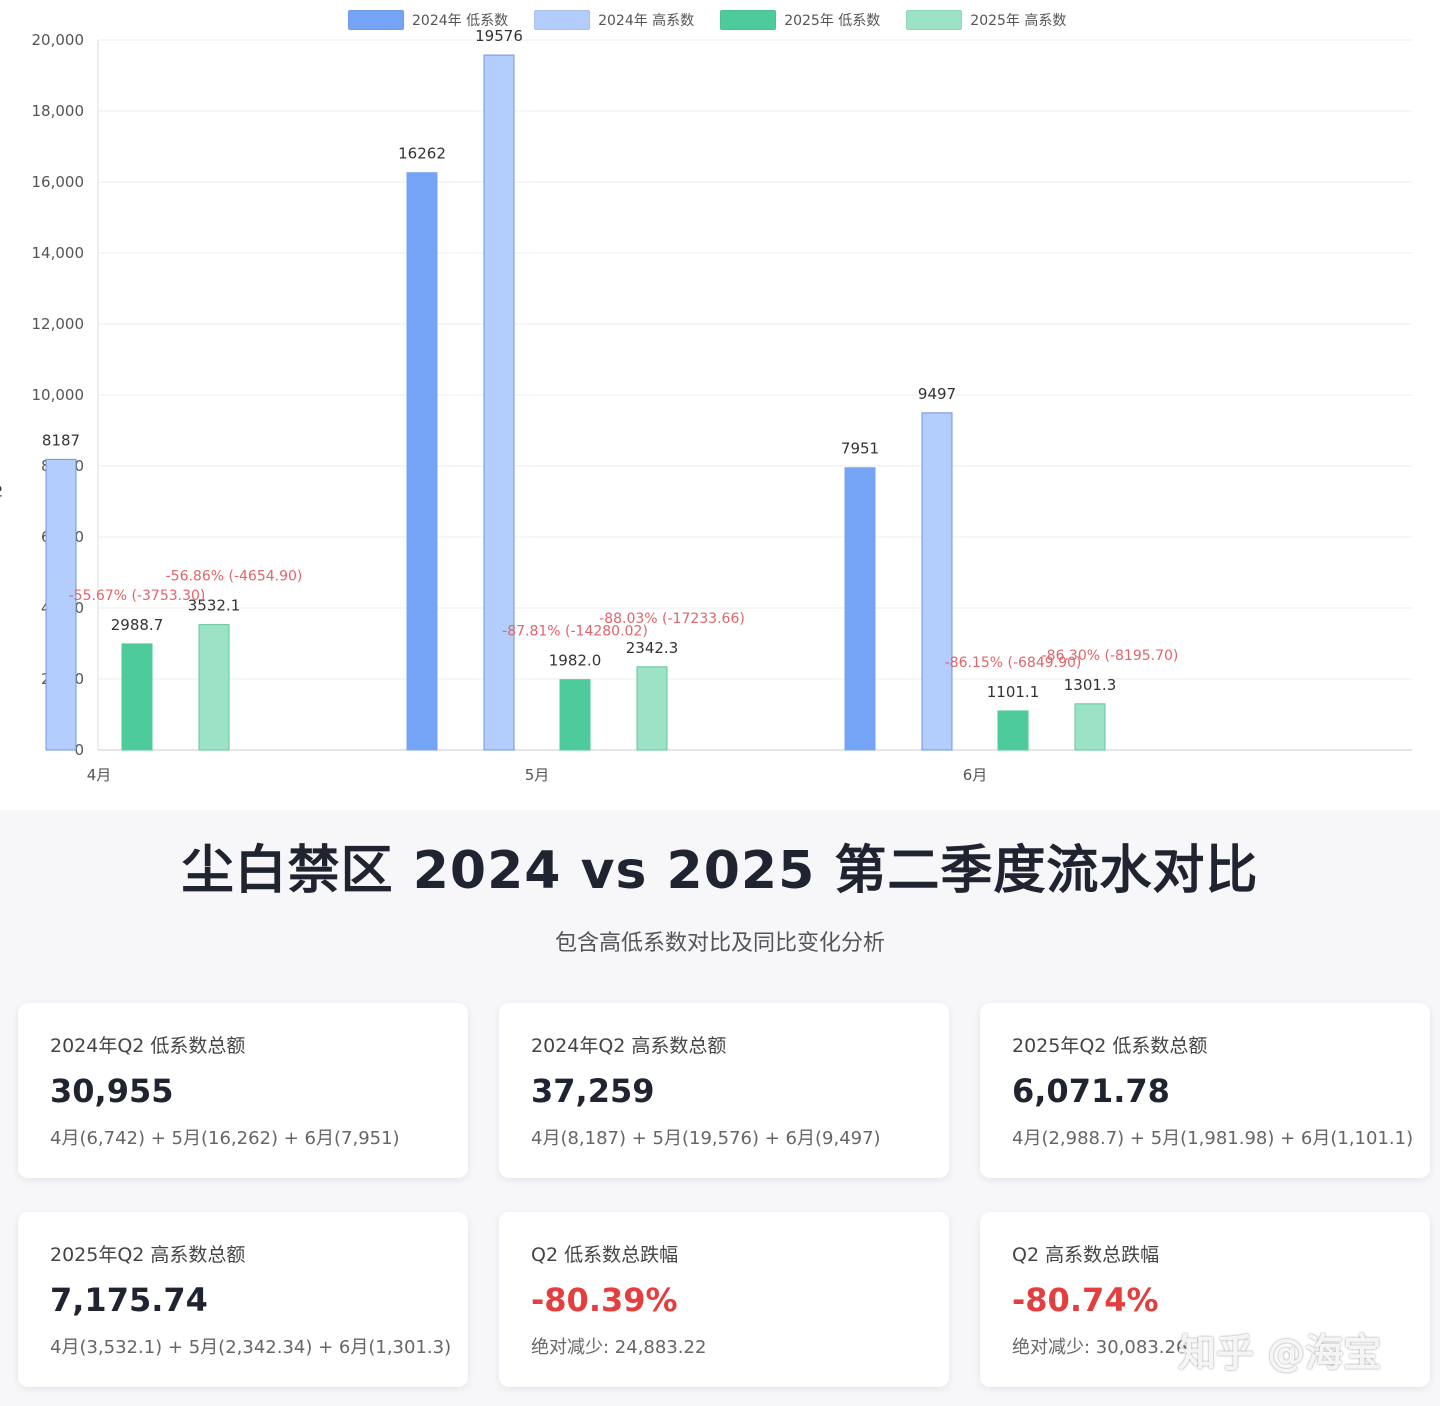  Describe the element at coordinates (724, 1299) in the screenshot. I see `summary-card: Q2 低系数总跌幅 -80.39% 绝对减少: 24,883.22` at that location.